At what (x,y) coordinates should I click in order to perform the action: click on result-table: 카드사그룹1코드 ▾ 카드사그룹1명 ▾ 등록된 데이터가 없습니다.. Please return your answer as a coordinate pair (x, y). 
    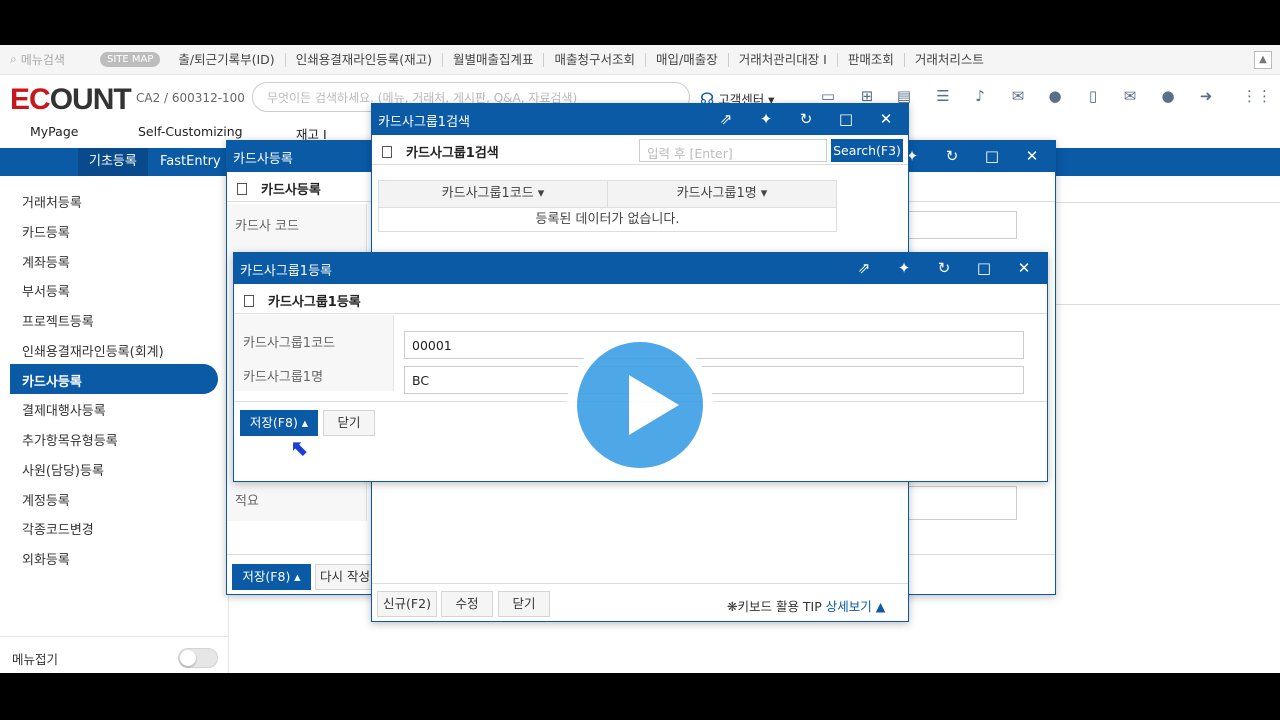
    Looking at the image, I should click on (607, 206).